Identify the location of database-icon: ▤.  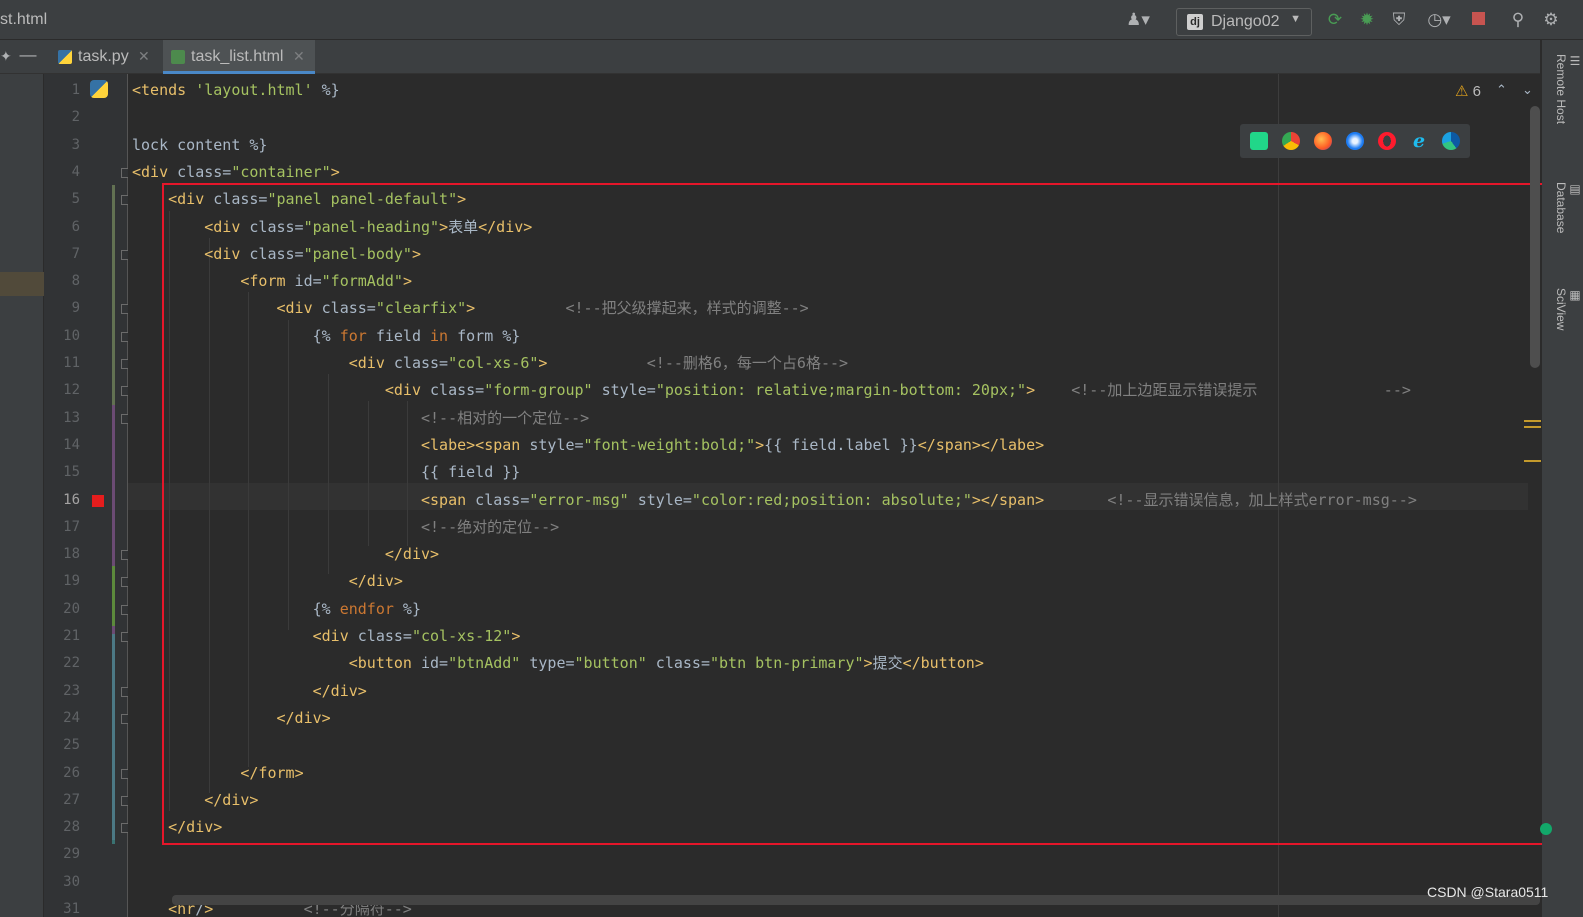
(1575, 189).